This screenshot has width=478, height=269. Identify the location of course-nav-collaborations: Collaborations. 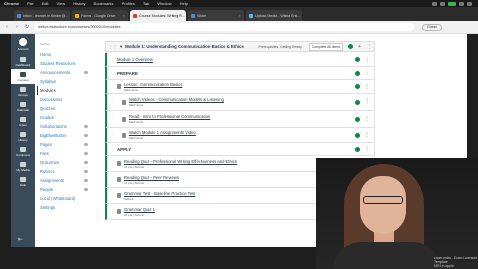
(66, 126).